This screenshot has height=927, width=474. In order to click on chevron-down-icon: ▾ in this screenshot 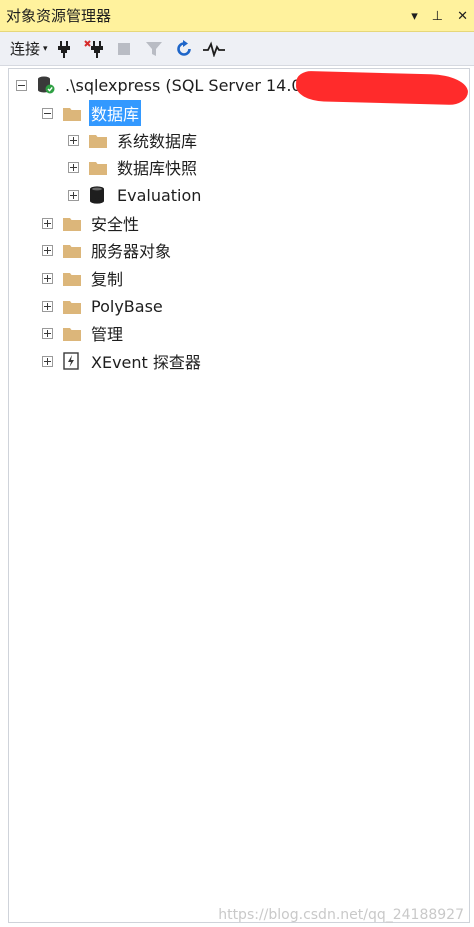, I will do `click(45, 48)`.